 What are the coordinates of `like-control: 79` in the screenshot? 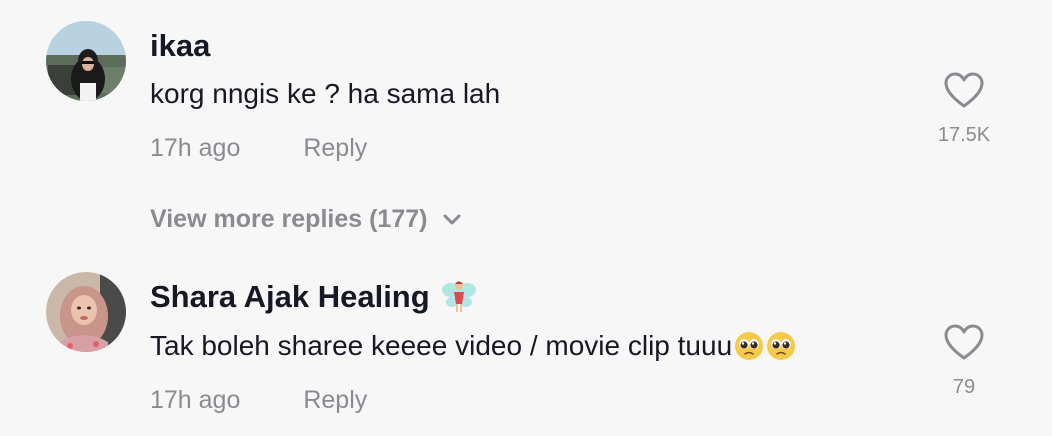 It's located at (964, 361).